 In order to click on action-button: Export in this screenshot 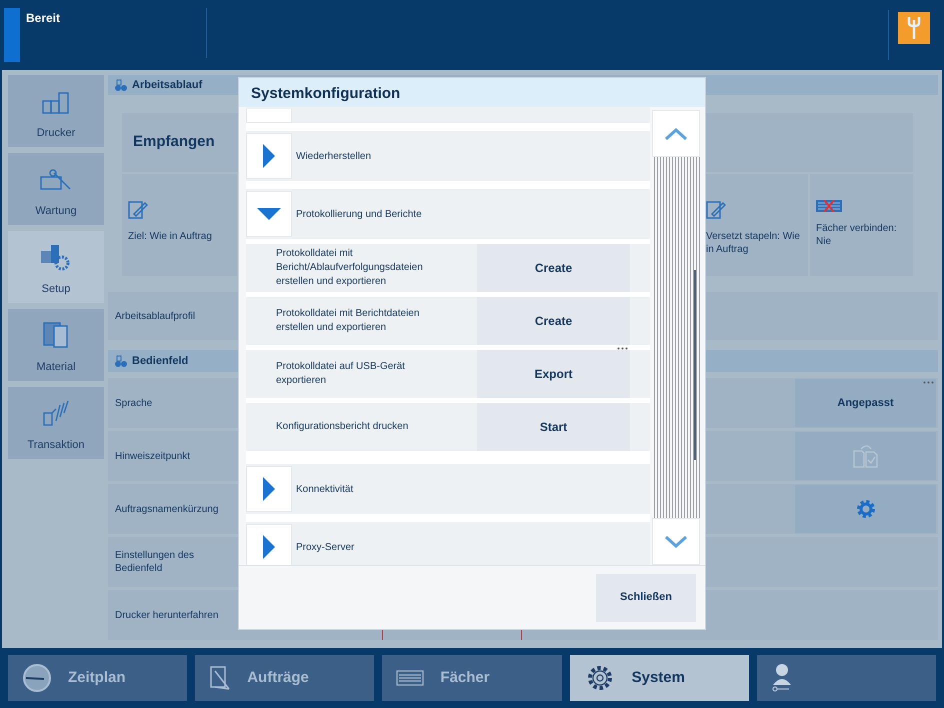, I will do `click(553, 374)`.